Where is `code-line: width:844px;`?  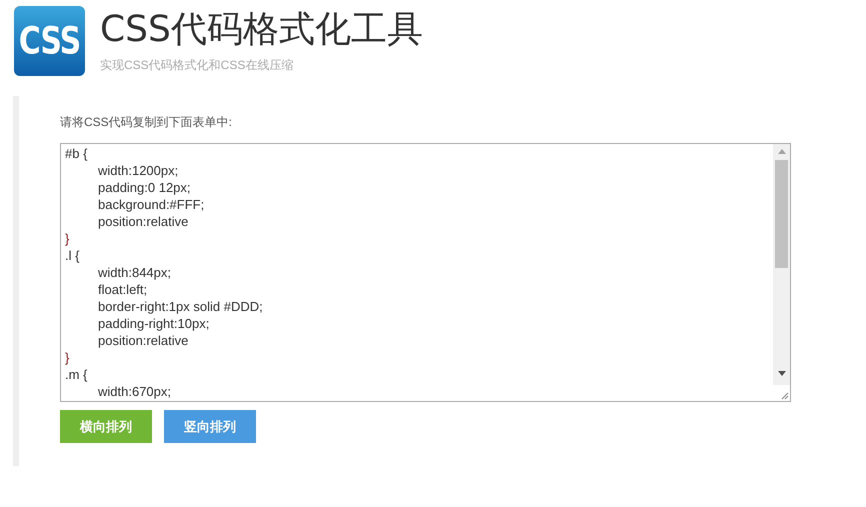
code-line: width:844px; is located at coordinates (134, 272).